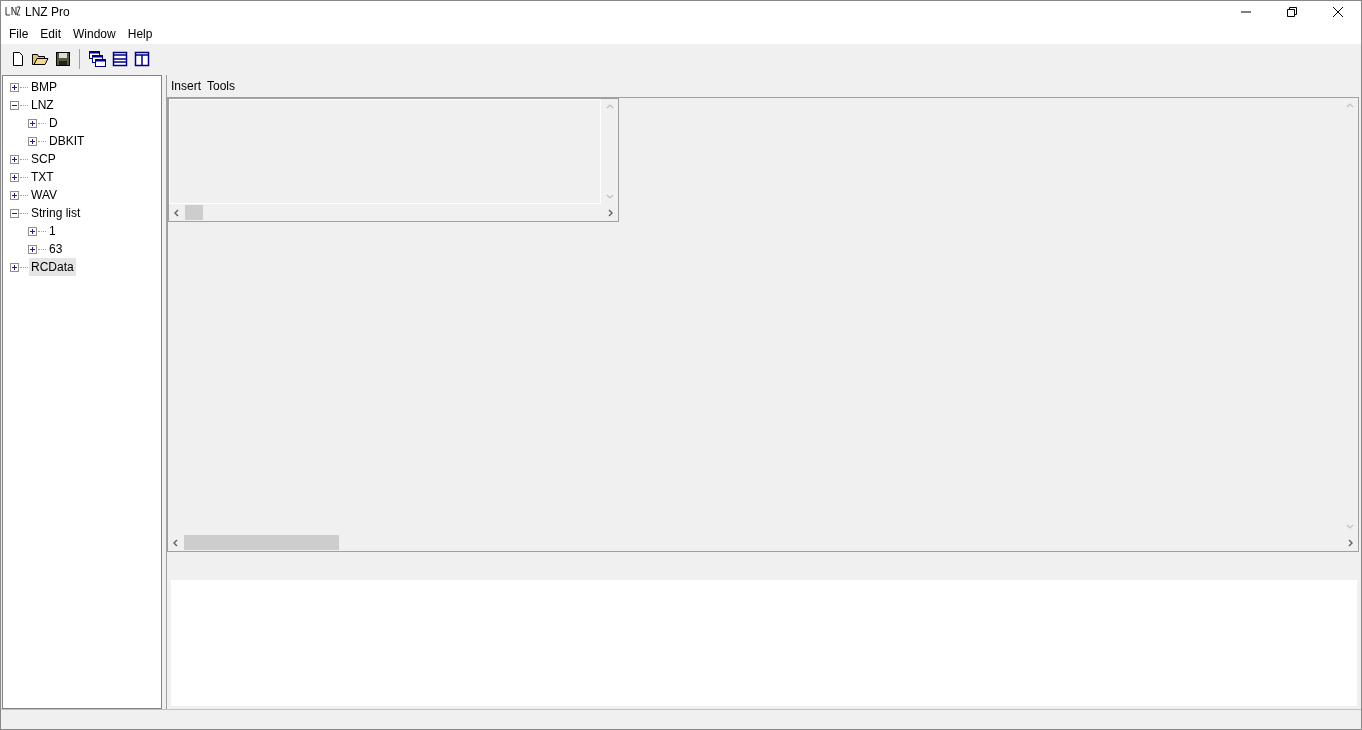 The width and height of the screenshot is (1362, 730). I want to click on tile-horizontal-icon, so click(120, 58).